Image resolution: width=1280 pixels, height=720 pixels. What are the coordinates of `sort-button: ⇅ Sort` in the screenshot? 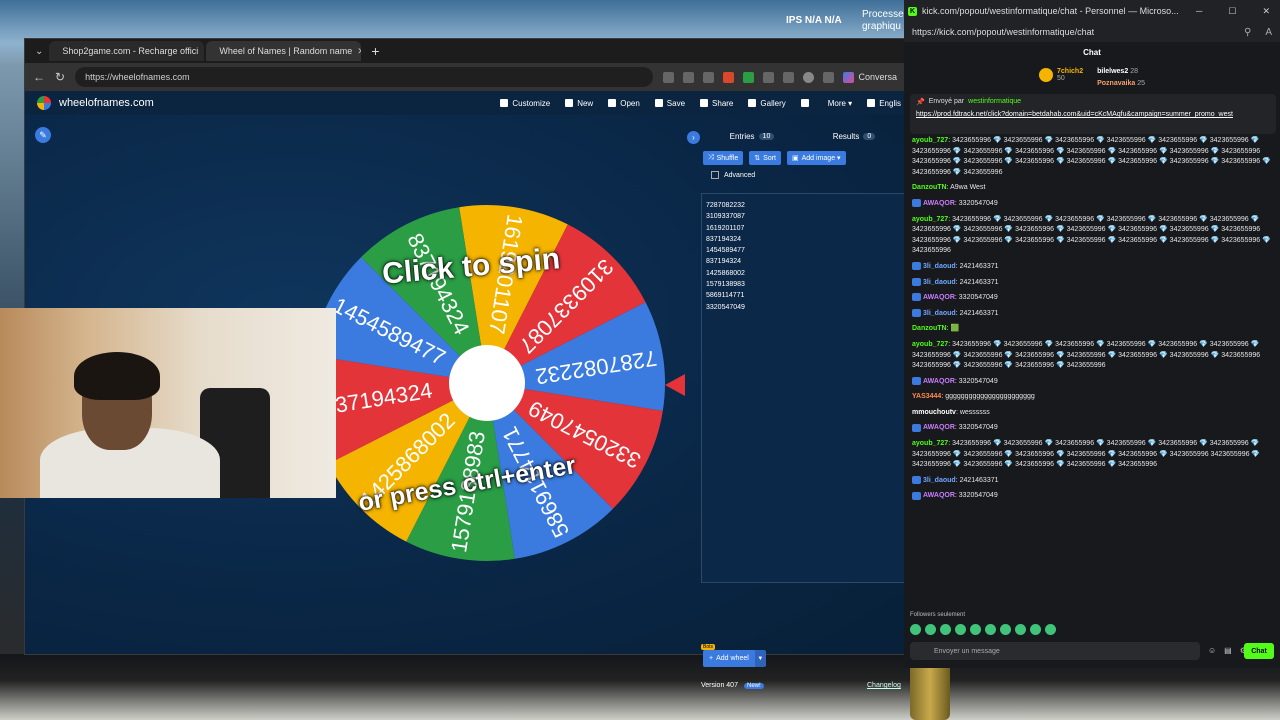 It's located at (765, 158).